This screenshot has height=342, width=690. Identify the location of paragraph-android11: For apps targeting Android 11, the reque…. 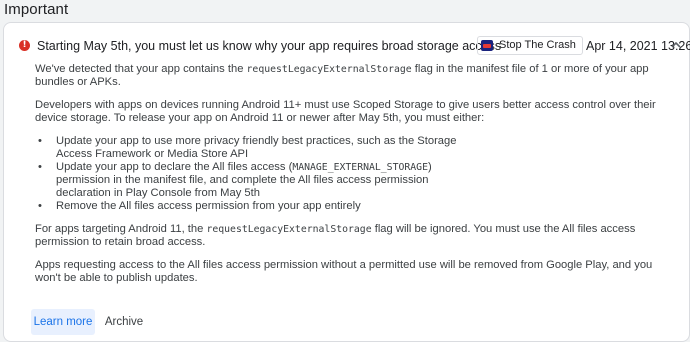
(335, 235).